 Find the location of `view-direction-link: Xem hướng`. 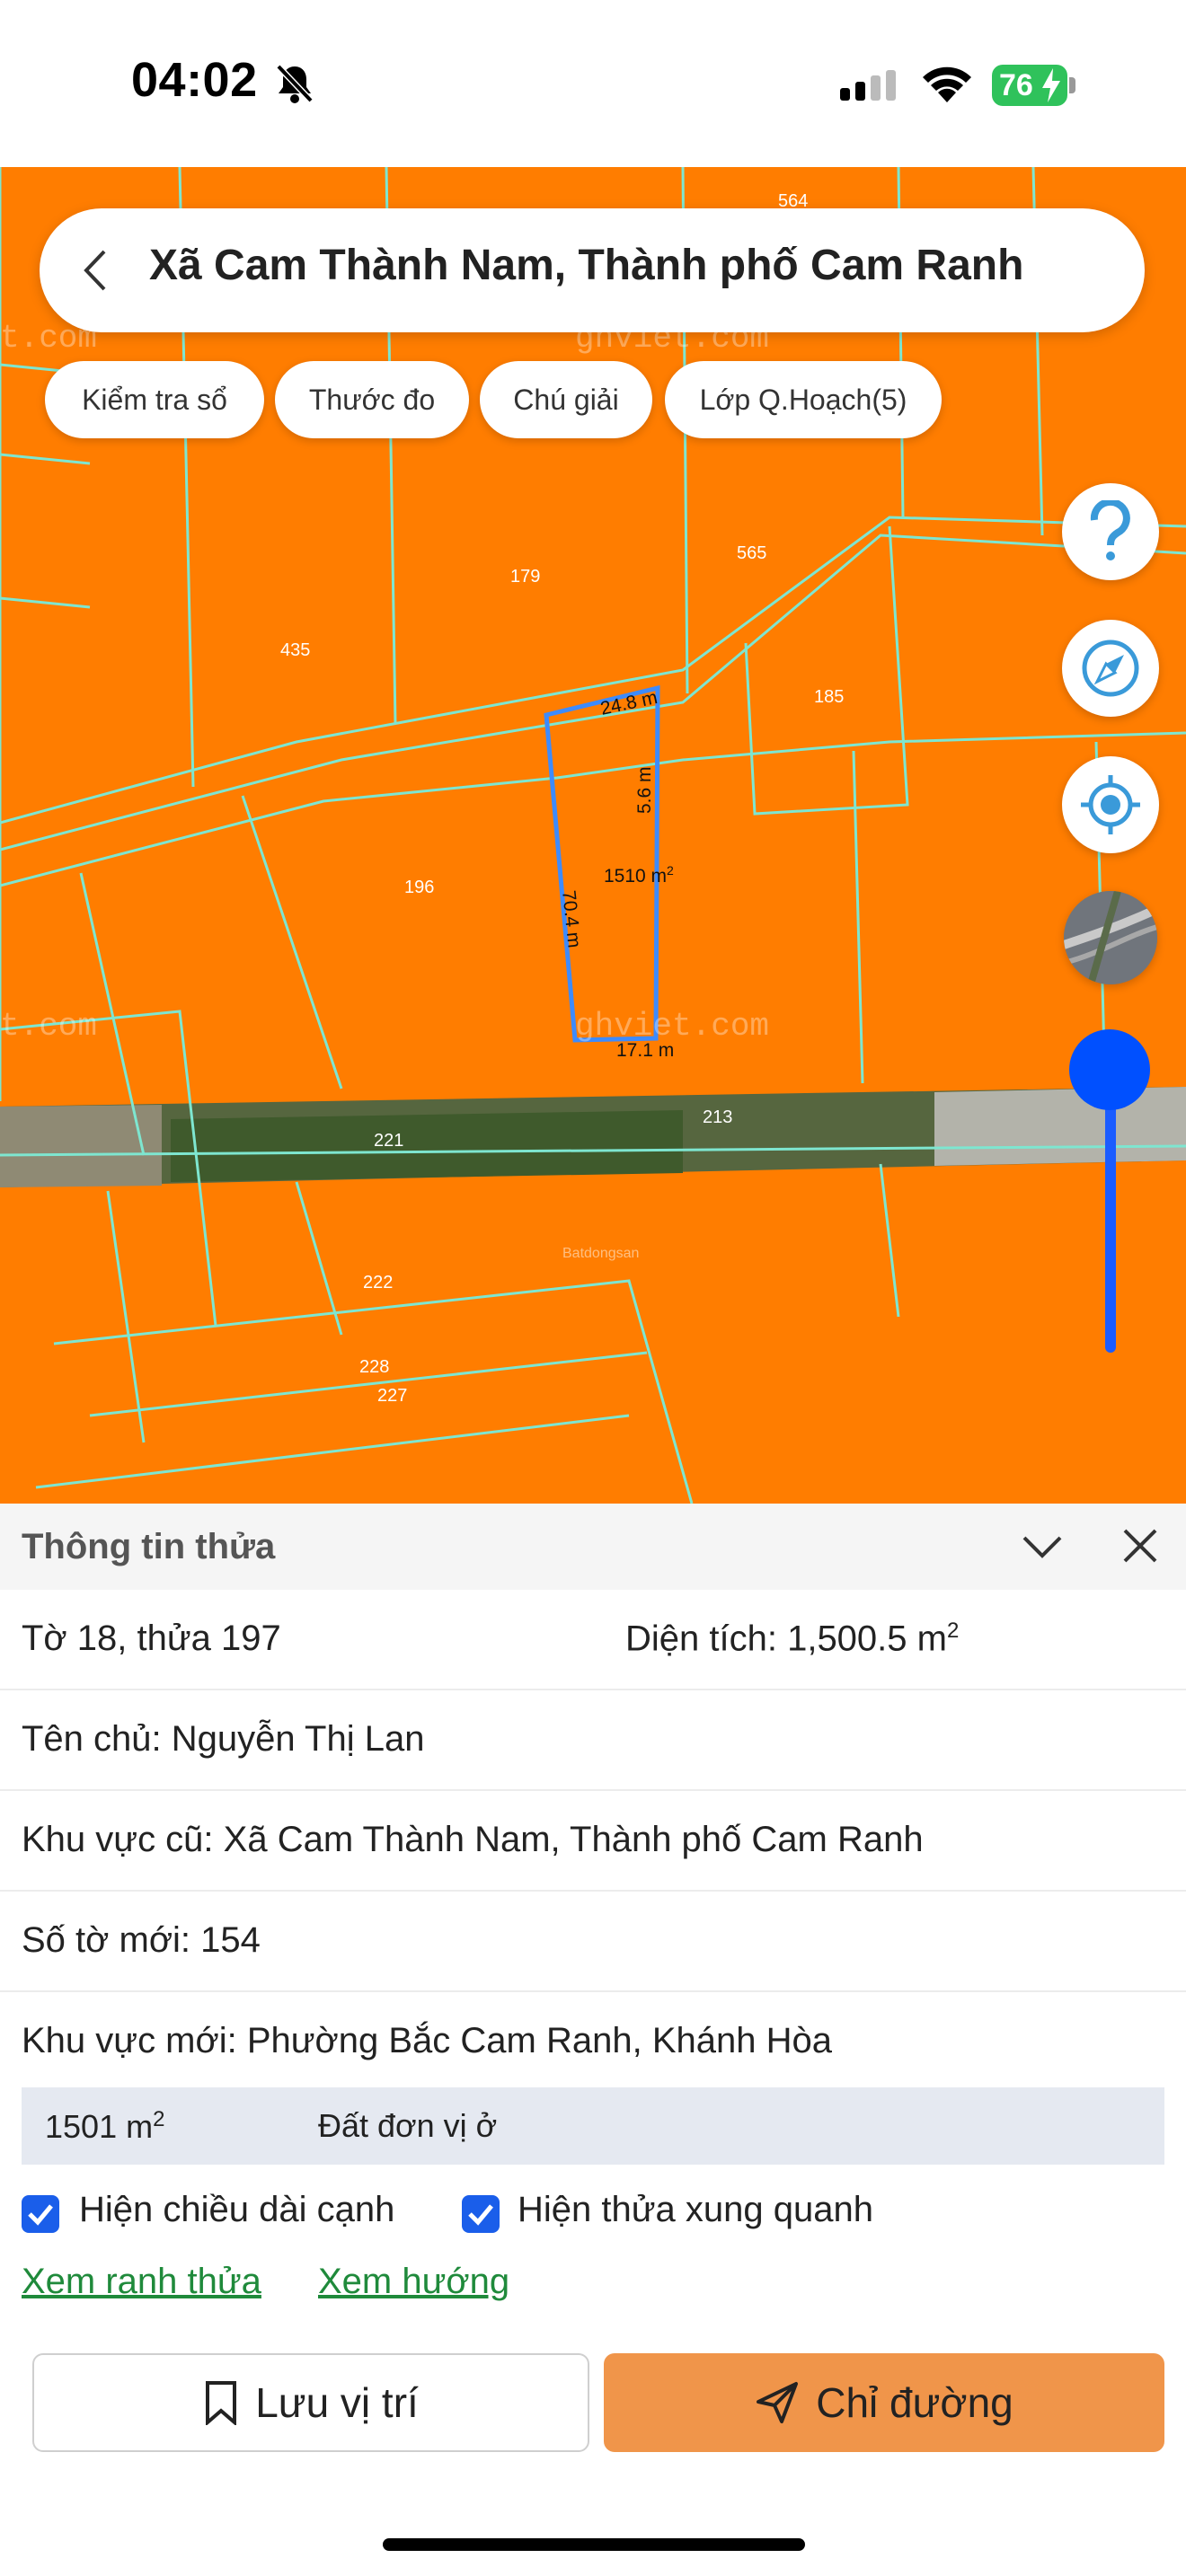

view-direction-link: Xem hướng is located at coordinates (413, 2282).